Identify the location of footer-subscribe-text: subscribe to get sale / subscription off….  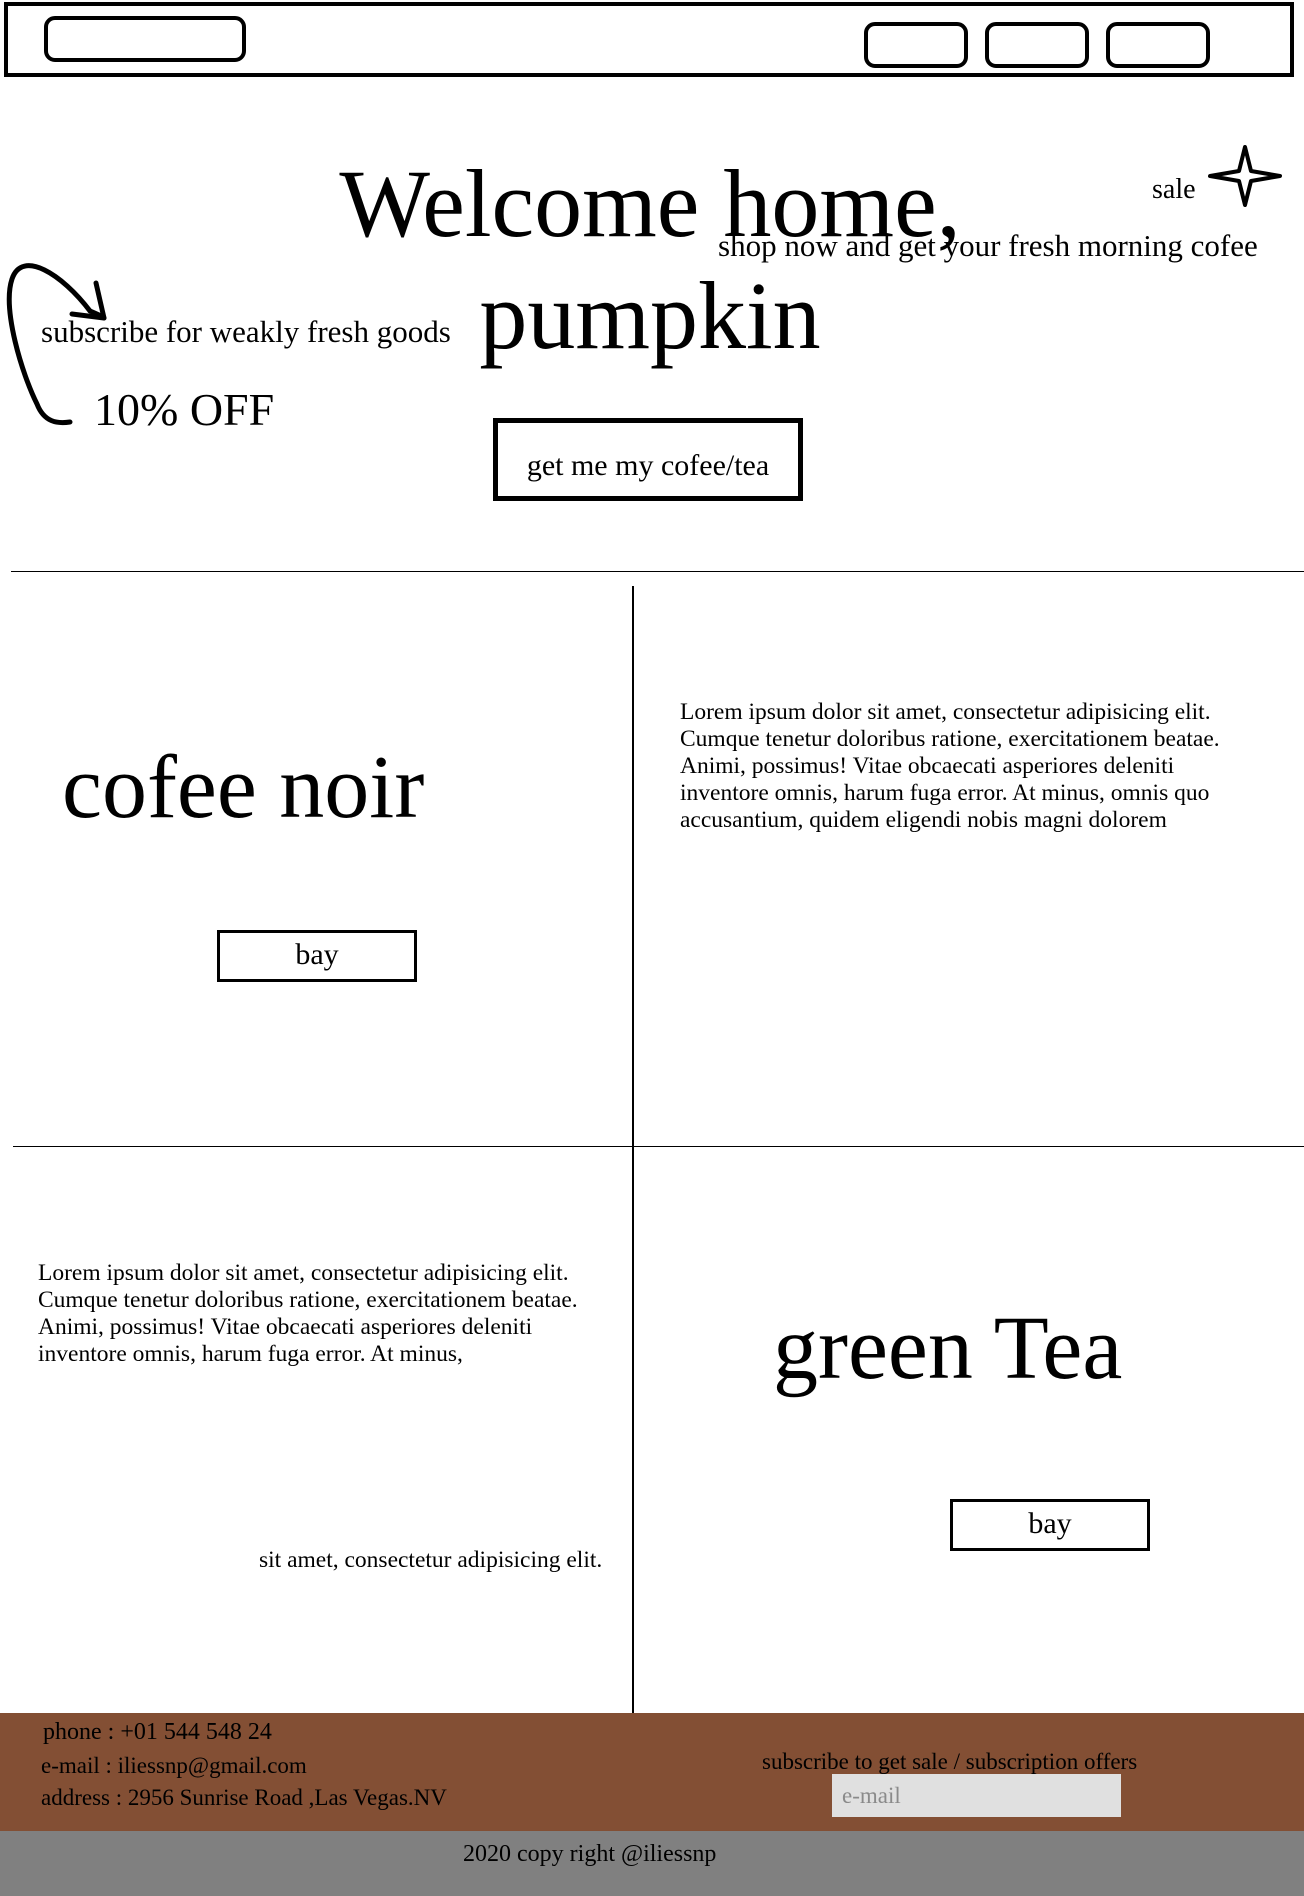
(950, 1761).